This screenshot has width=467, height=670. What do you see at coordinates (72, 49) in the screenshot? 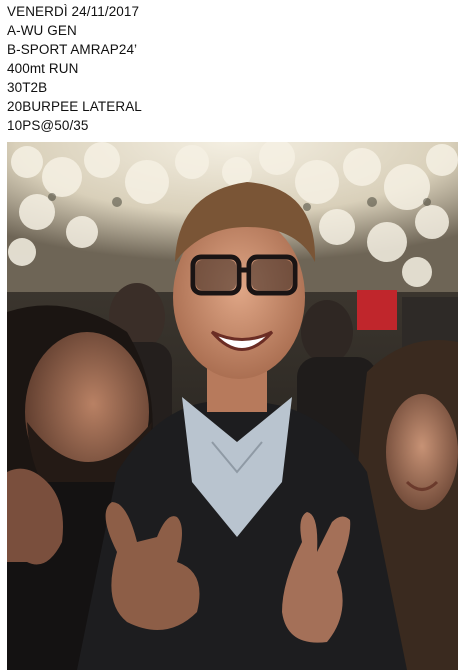
I see `caption-line-workout: B-SPORT AMRAP24’` at bounding box center [72, 49].